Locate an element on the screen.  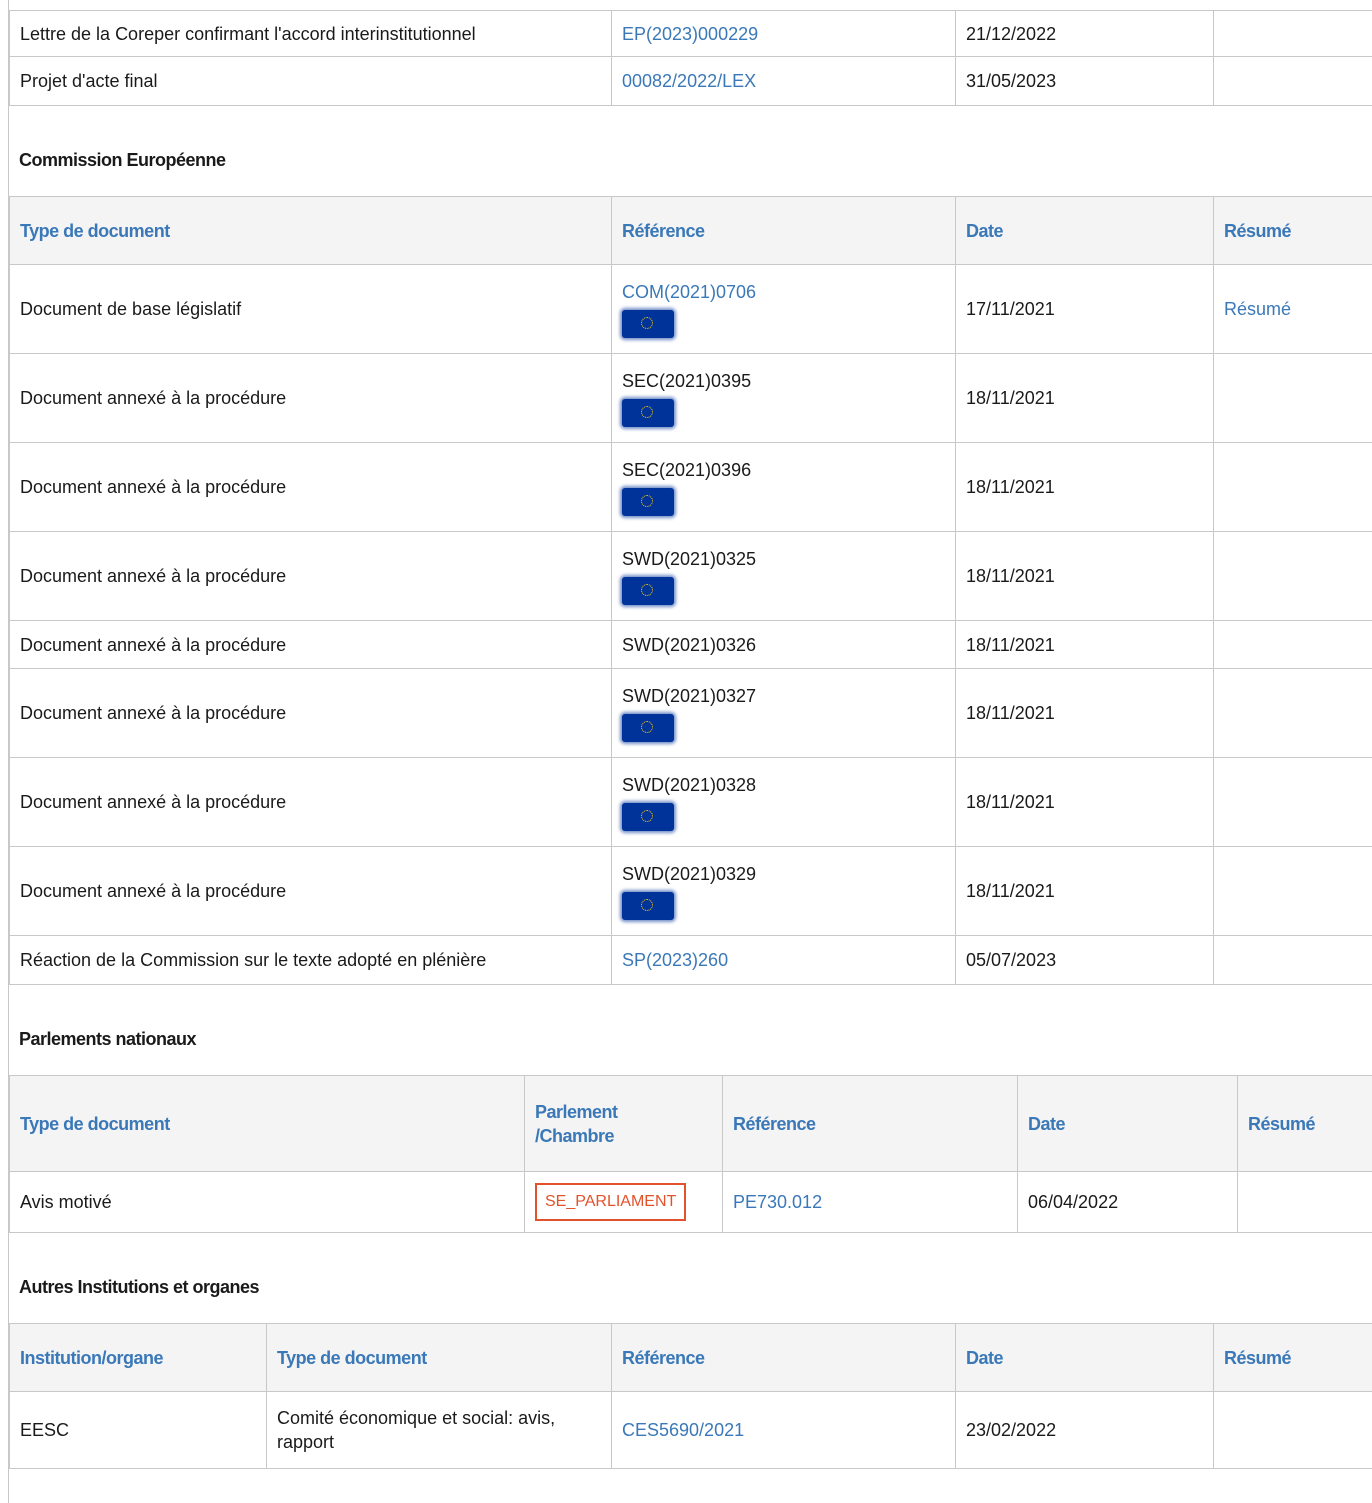
section-title-other-institutions: Autres Institutions et organes is located at coordinates (139, 1287).